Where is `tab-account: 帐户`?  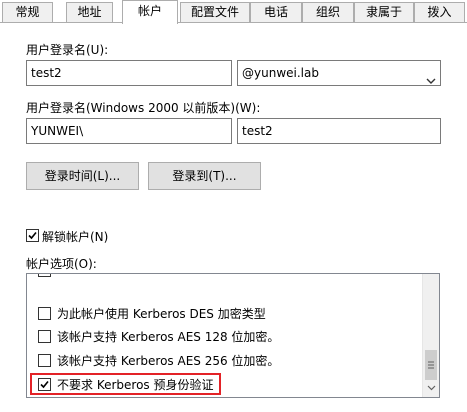 tab-account: 帐户 is located at coordinates (150, 12).